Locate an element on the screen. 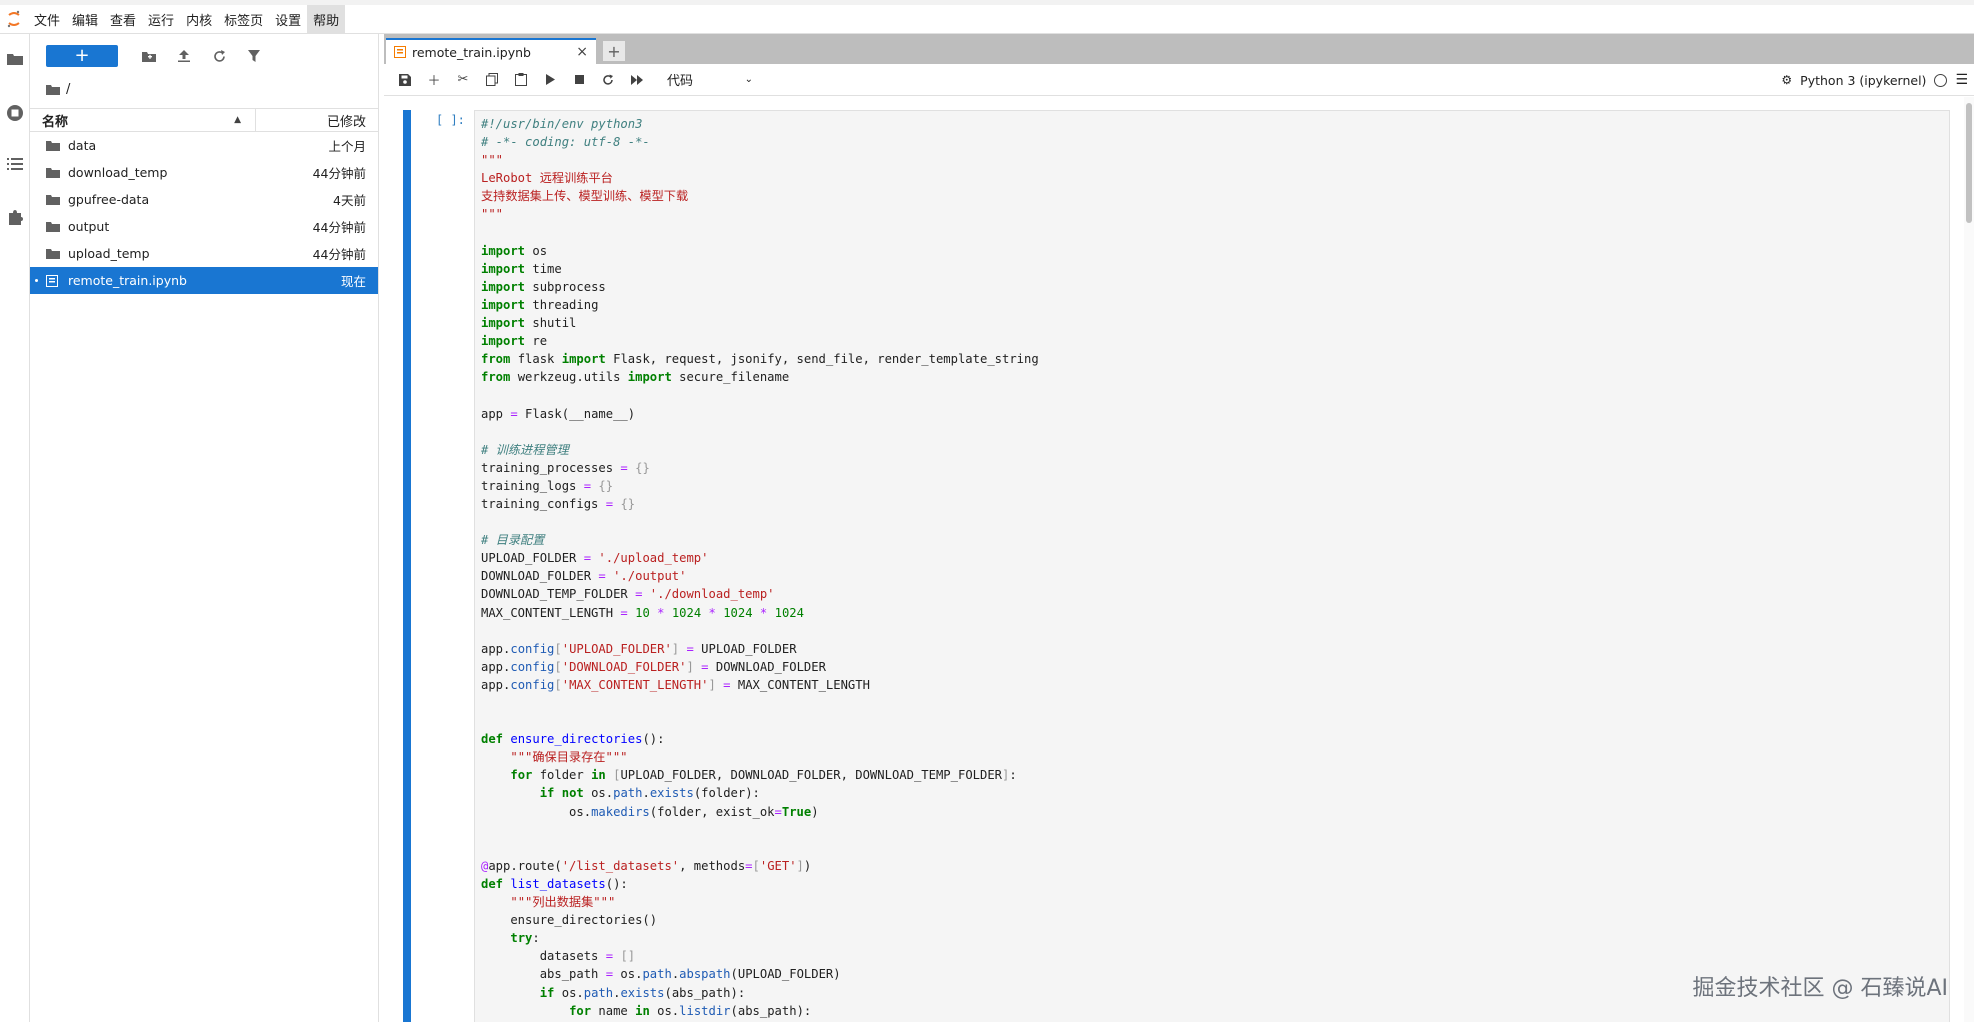 This screenshot has height=1022, width=1974. kernel-status: ⚙ Python 3 (ipykernel) ☰ is located at coordinates (1877, 80).